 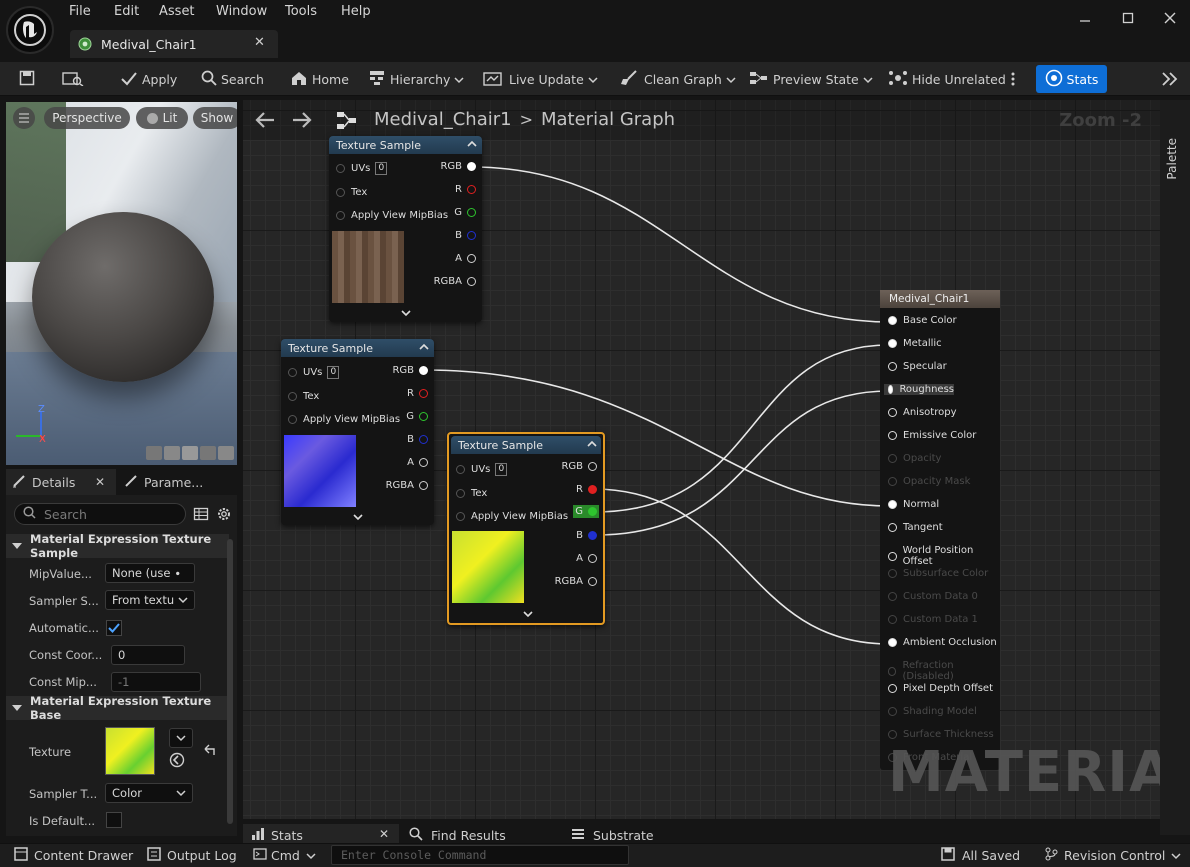 I want to click on tab-details: Details ✕, so click(x=61, y=482).